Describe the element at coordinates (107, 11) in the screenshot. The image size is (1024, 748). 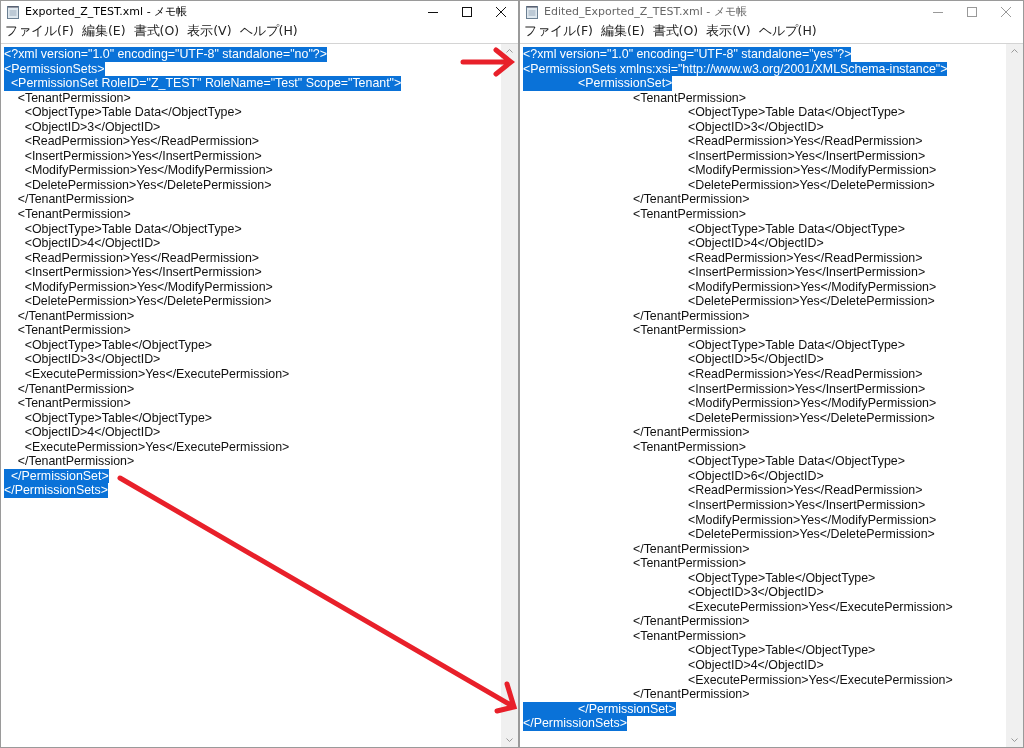
I see `window-title: Exported_Z_TEST.xml - メモ帳` at that location.